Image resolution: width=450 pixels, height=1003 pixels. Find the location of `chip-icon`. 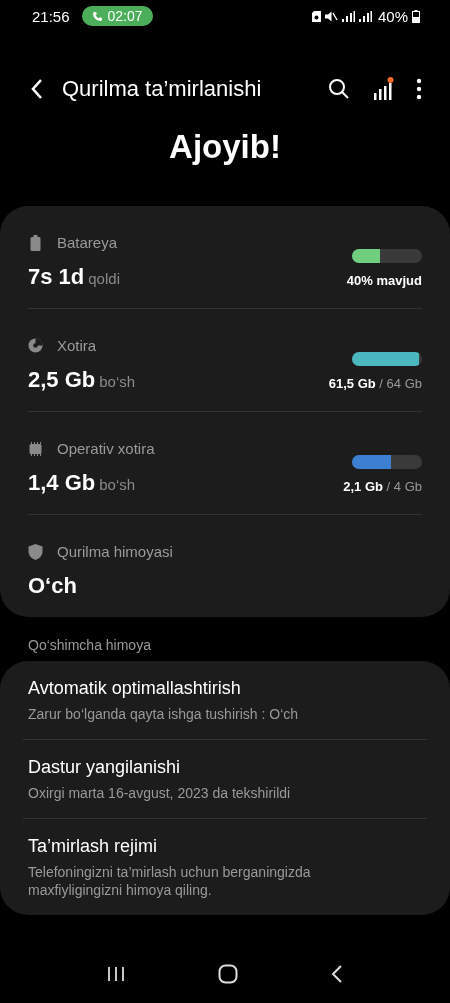

chip-icon is located at coordinates (35, 448).